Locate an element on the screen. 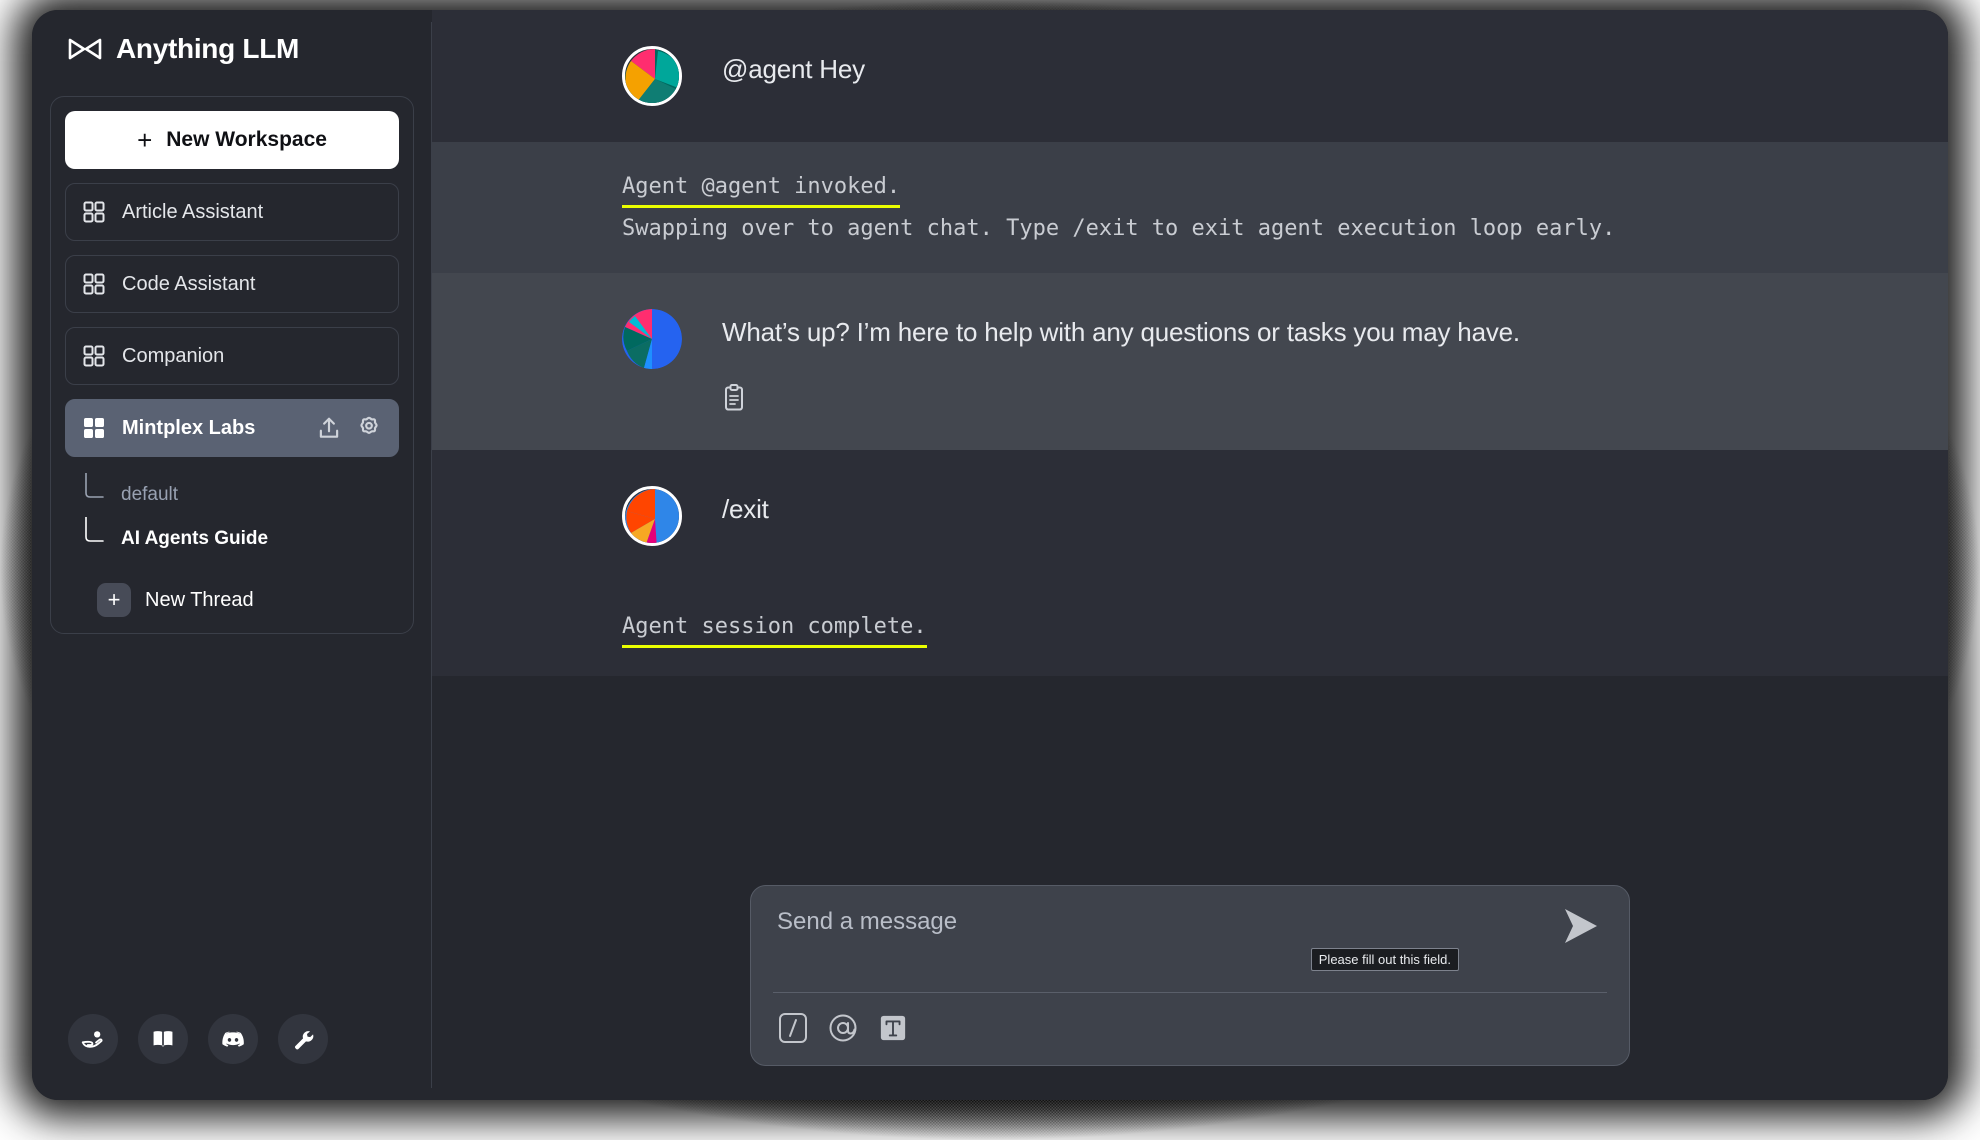 The image size is (1980, 1140). workspace-actions is located at coordinates (349, 428).